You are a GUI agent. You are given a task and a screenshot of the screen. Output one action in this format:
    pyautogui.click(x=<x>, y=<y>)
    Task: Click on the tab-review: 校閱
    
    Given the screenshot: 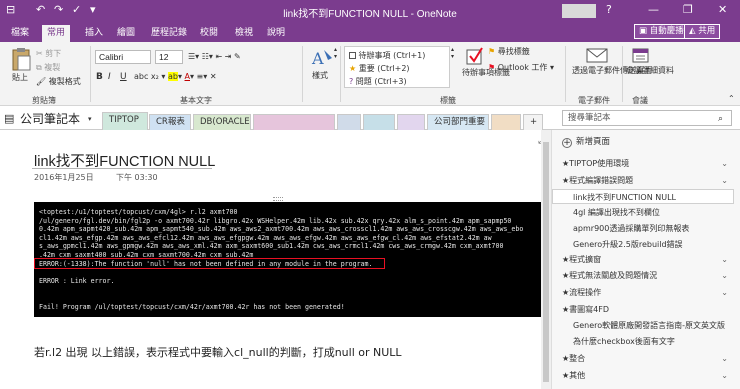 What is the action you would take?
    pyautogui.click(x=209, y=33)
    